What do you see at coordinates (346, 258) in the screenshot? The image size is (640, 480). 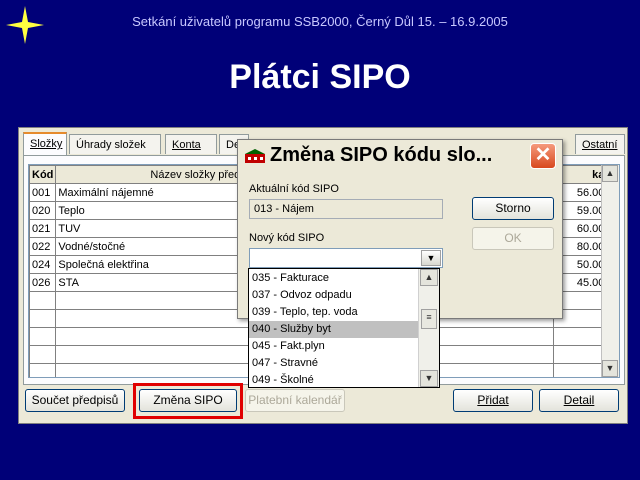 I see `new-code-combobox: ▼` at bounding box center [346, 258].